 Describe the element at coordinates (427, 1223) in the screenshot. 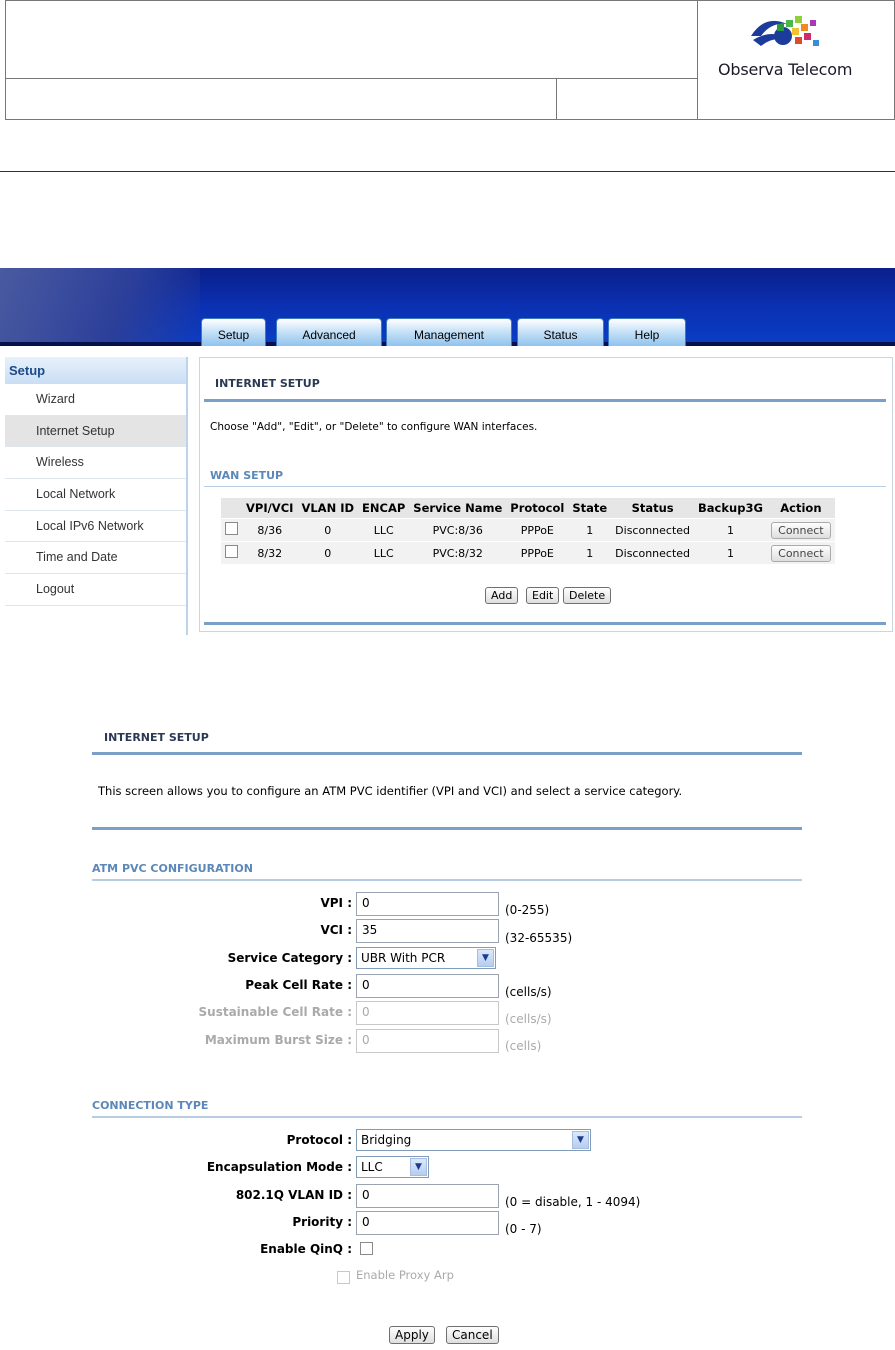

I see `priority-input: 0` at that location.